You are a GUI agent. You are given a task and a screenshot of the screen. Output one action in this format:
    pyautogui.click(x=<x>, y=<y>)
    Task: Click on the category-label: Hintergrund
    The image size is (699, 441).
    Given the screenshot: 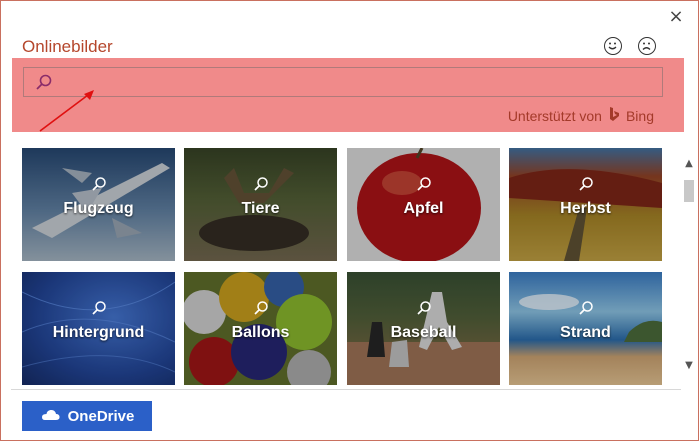 What is the action you would take?
    pyautogui.click(x=98, y=332)
    